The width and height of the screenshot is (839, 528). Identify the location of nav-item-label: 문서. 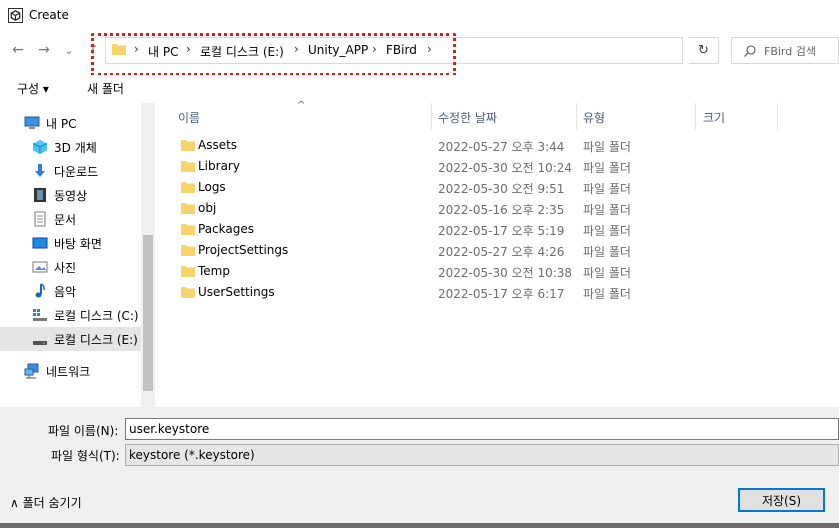
(65, 220).